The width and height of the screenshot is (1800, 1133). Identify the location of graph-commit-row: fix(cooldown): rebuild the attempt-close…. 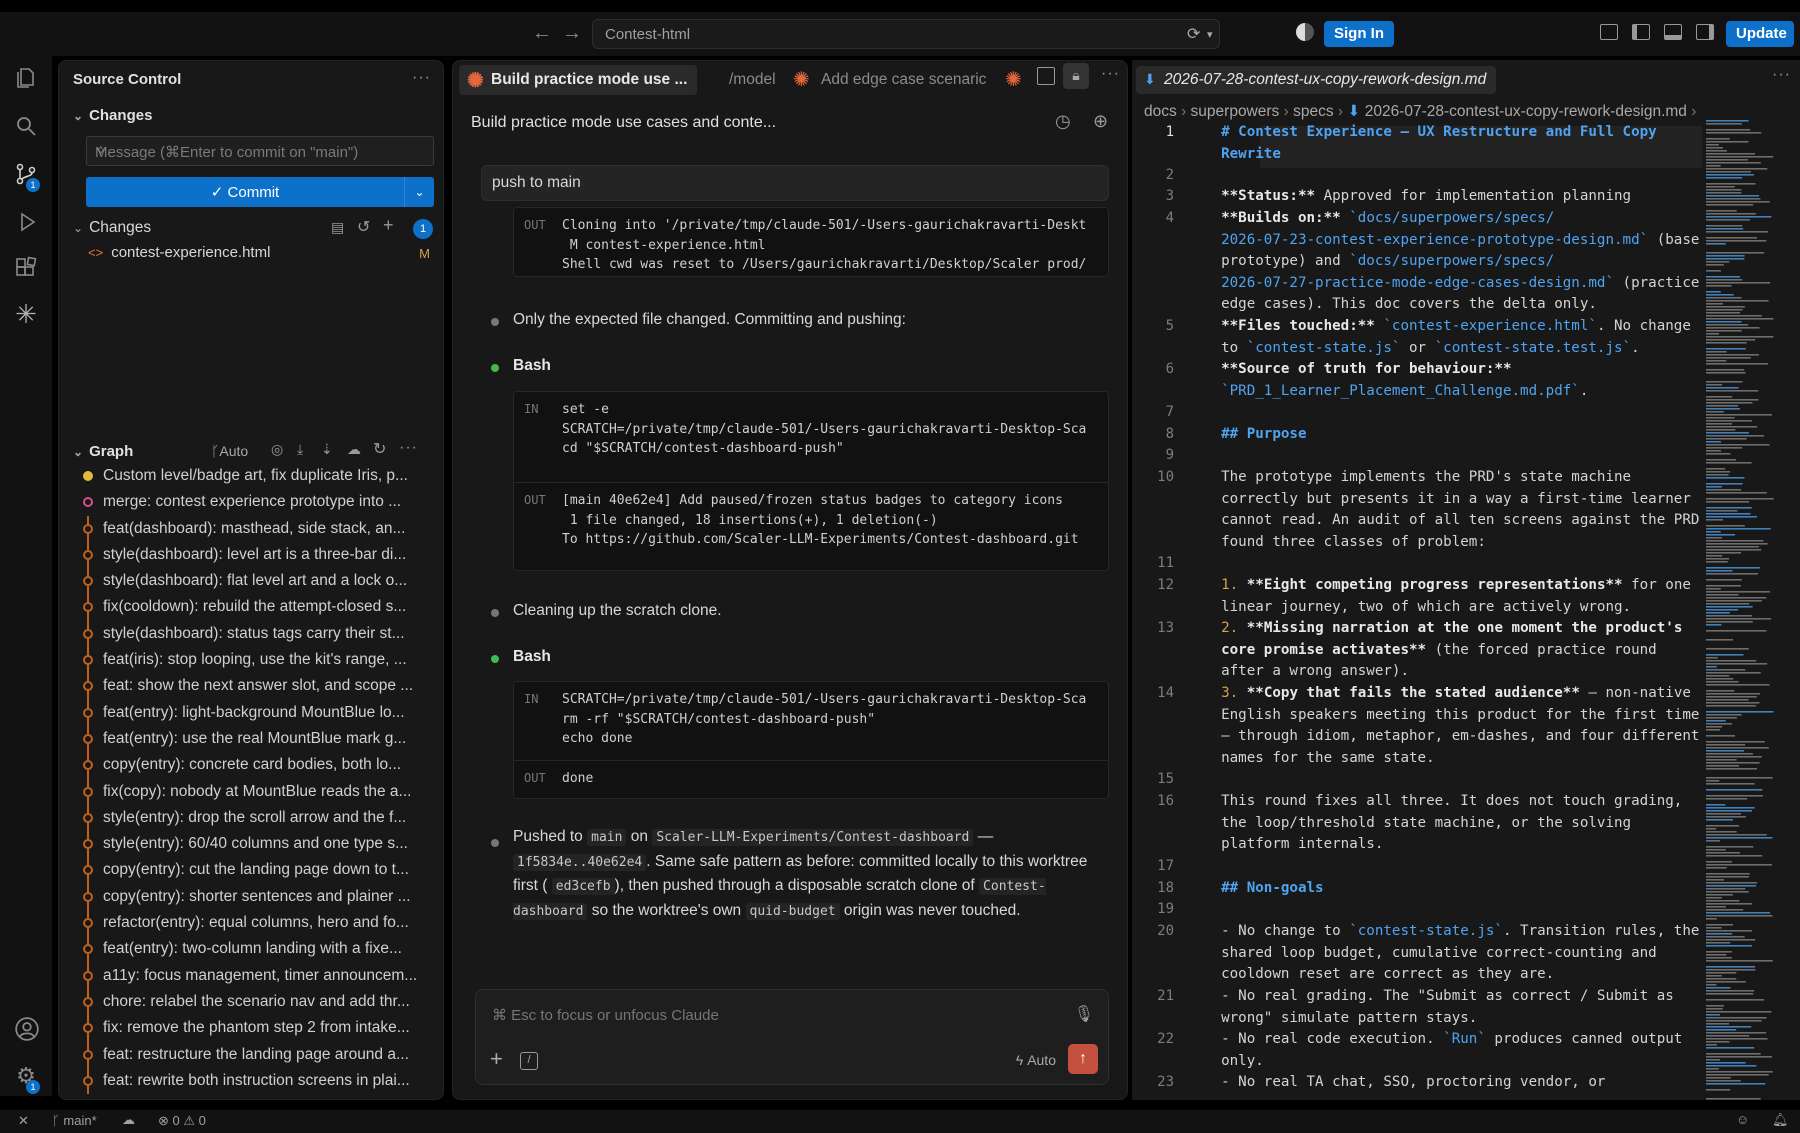
(255, 607).